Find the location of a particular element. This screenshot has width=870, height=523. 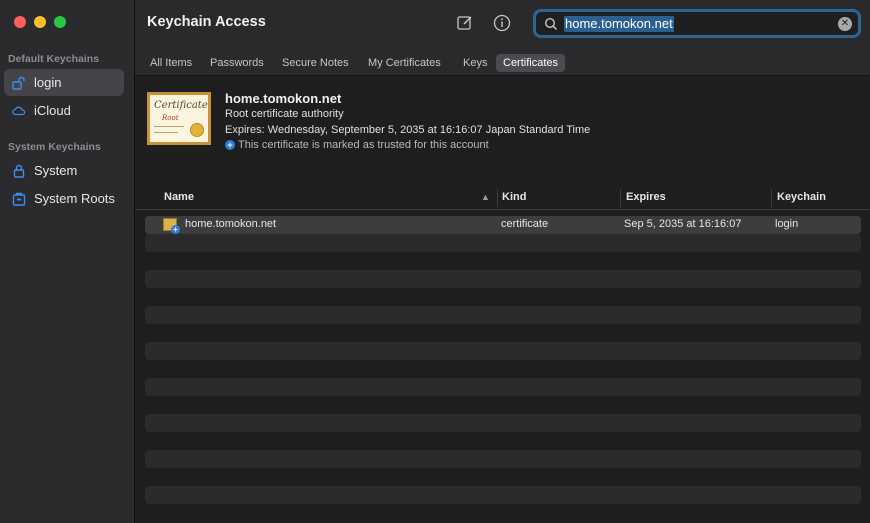

minimize-window-button is located at coordinates (40, 22).